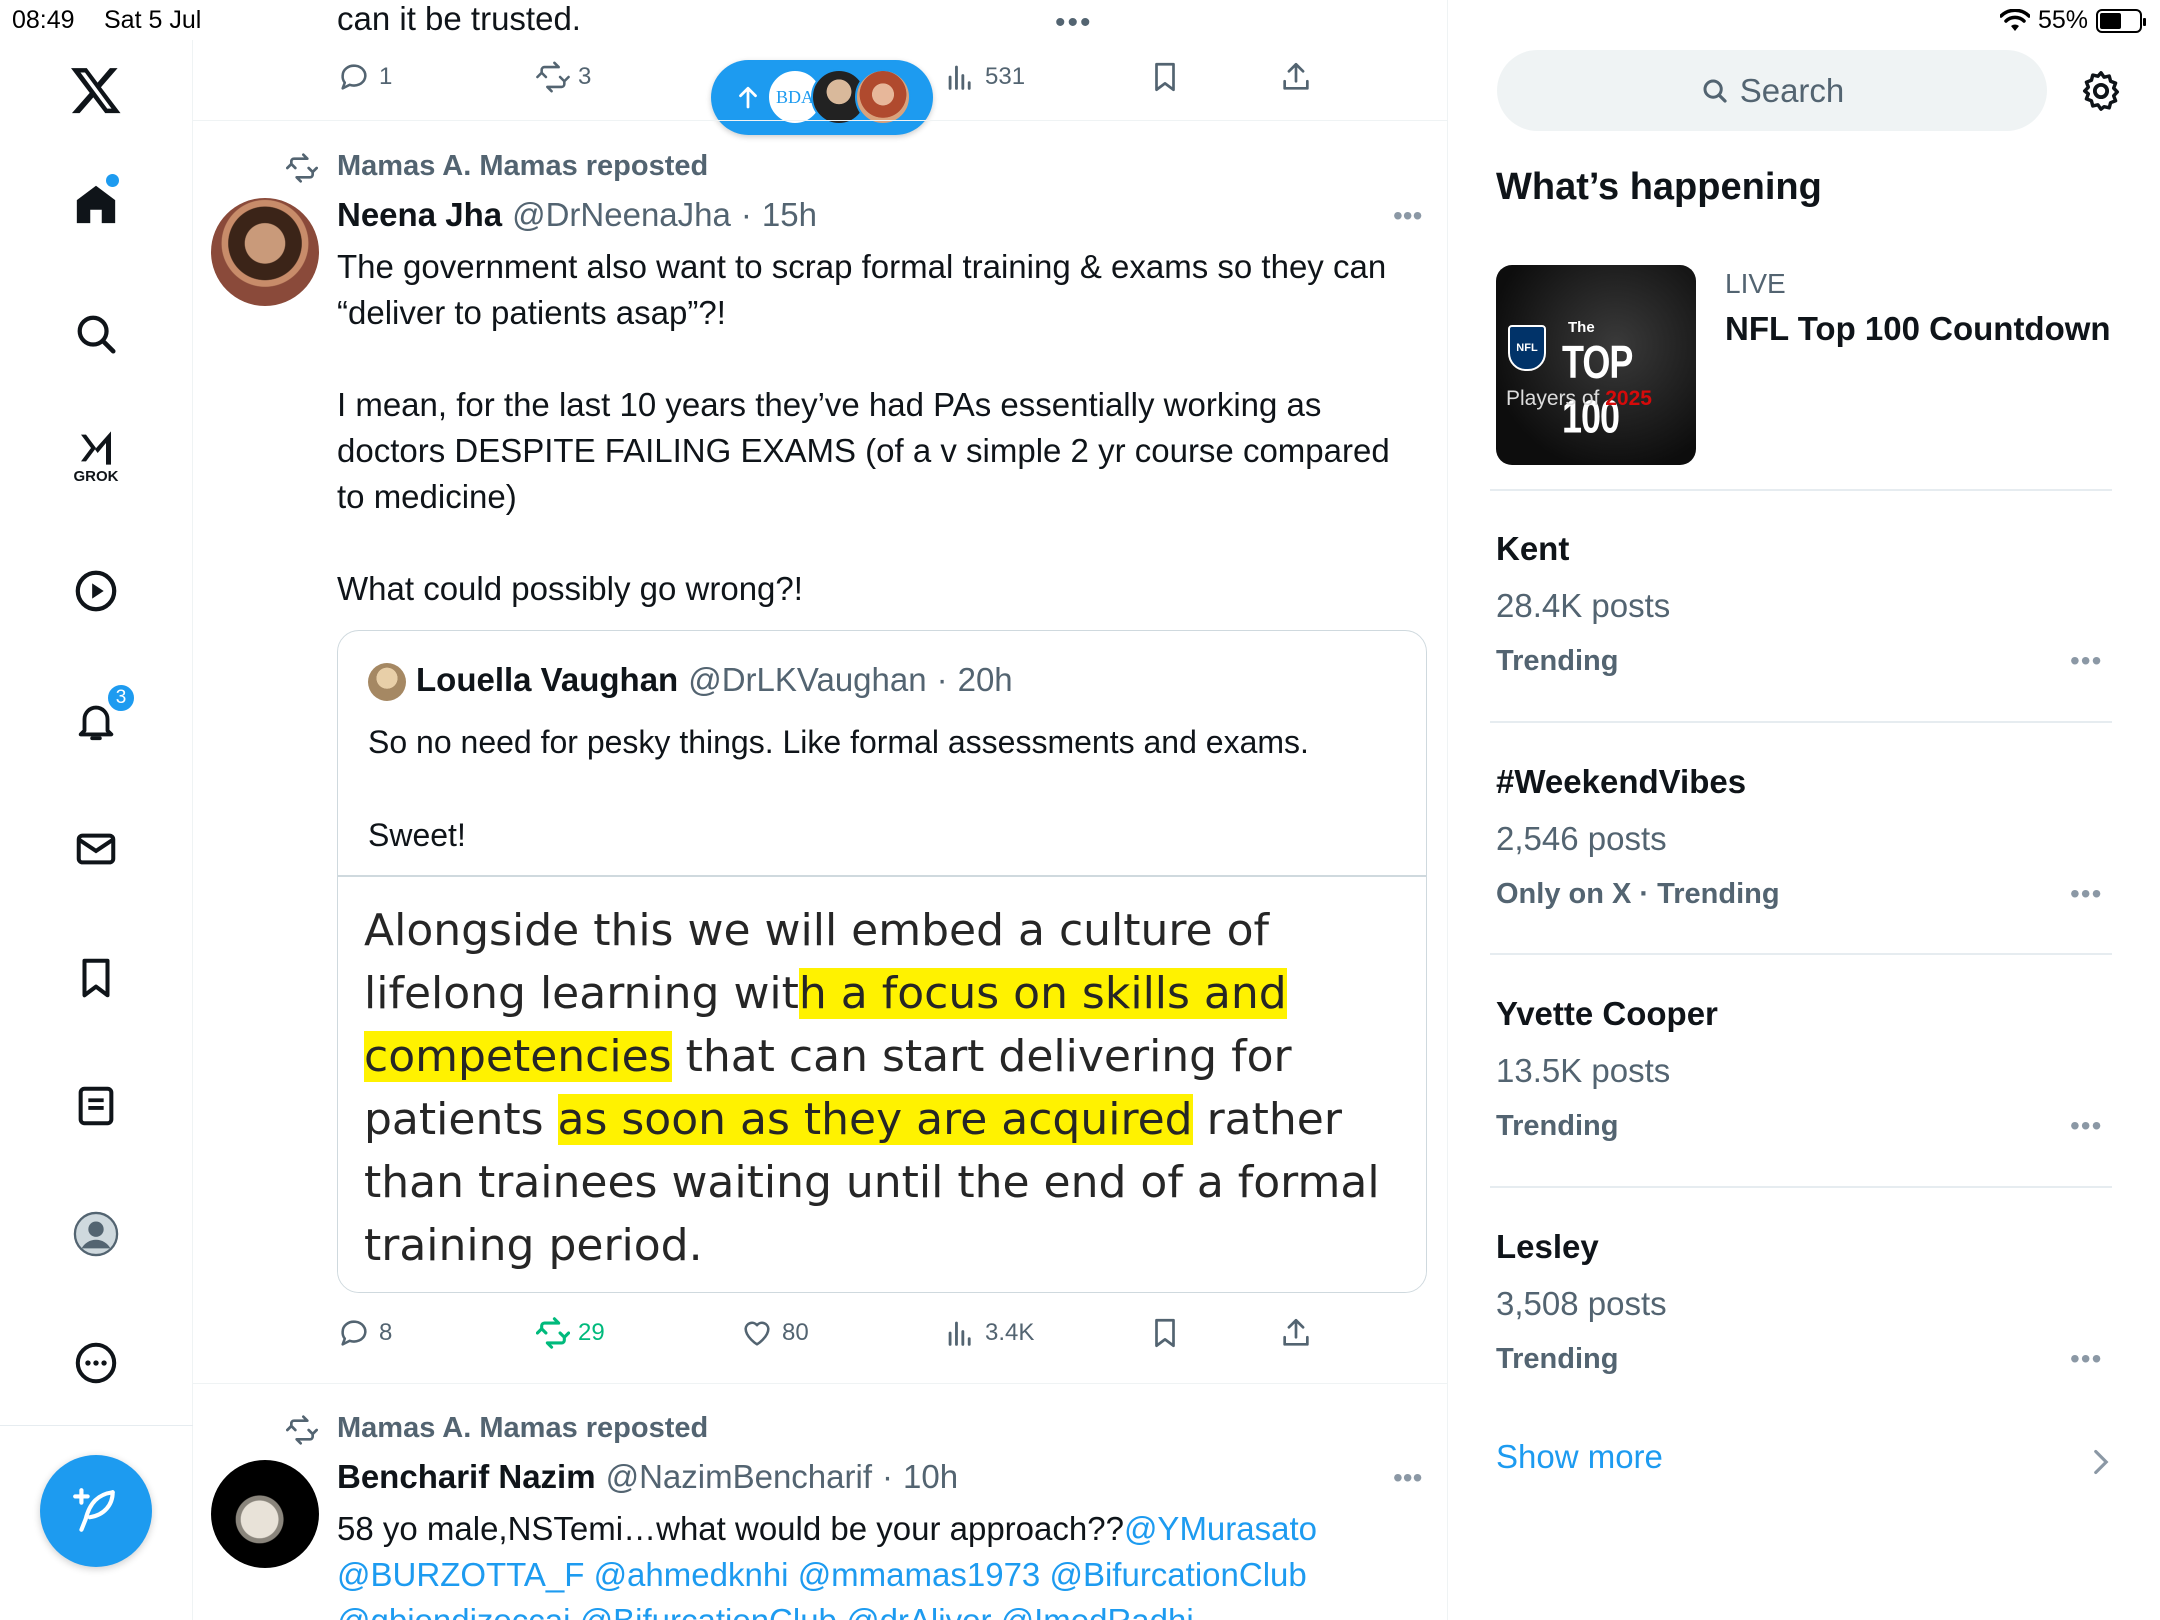  I want to click on tweet1-line: to medicine), so click(427, 496).